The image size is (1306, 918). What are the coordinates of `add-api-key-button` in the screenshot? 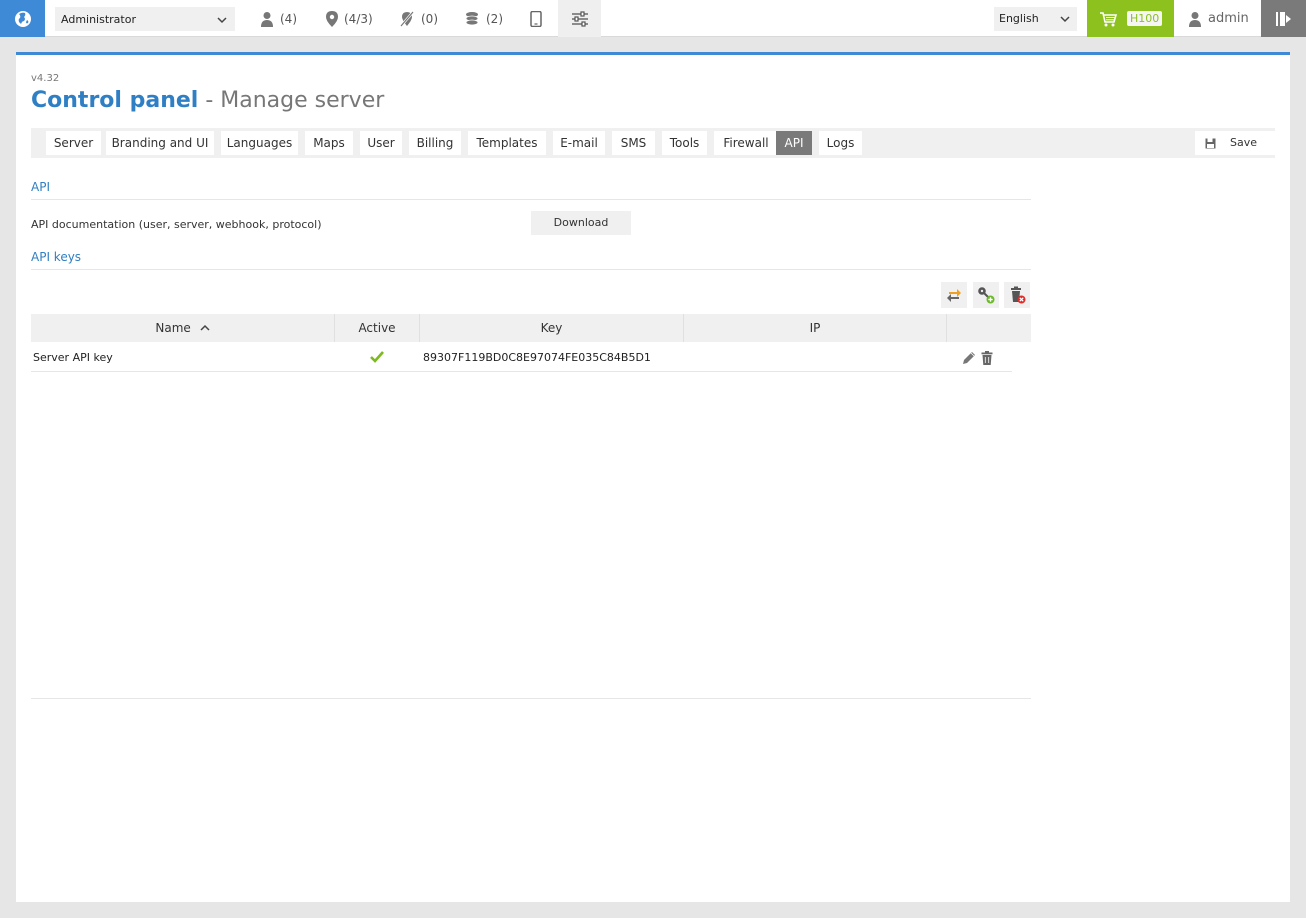 It's located at (986, 295).